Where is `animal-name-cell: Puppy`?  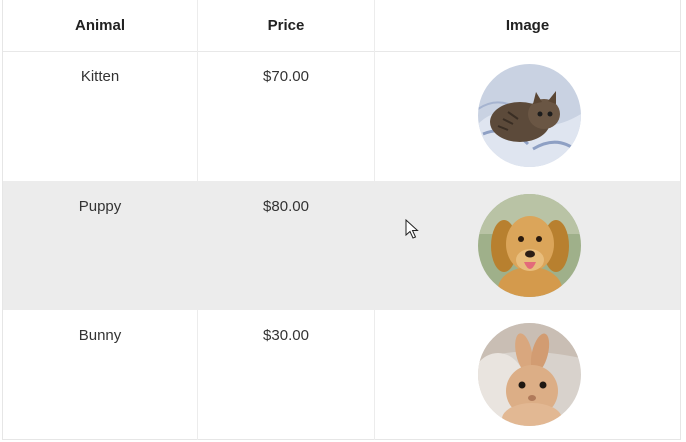
animal-name-cell: Puppy is located at coordinates (100, 245).